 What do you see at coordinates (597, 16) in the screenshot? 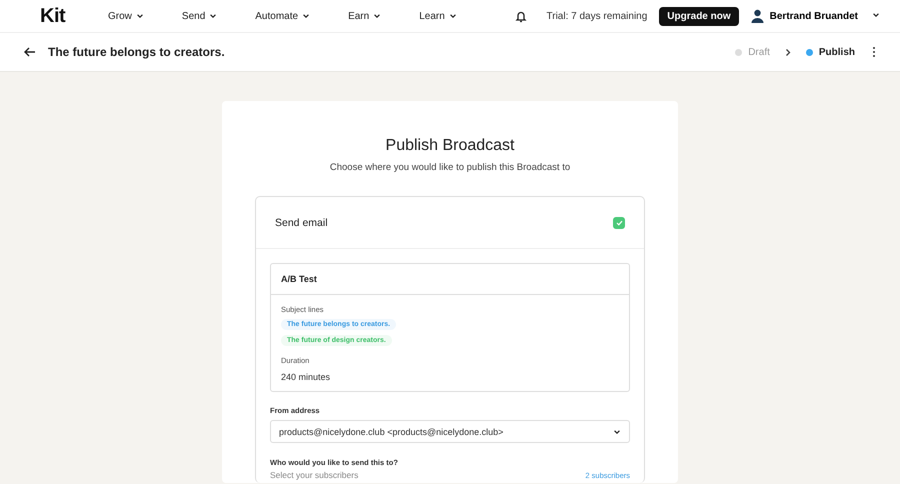
I see `trial-text: Trial: 7 days remaining` at bounding box center [597, 16].